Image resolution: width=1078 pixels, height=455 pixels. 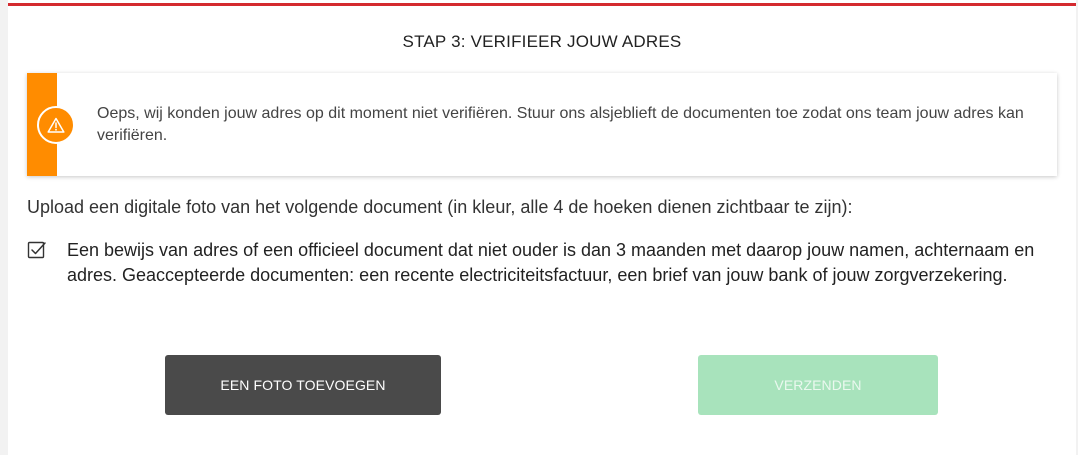 I want to click on top-accent-bar, so click(x=542, y=4).